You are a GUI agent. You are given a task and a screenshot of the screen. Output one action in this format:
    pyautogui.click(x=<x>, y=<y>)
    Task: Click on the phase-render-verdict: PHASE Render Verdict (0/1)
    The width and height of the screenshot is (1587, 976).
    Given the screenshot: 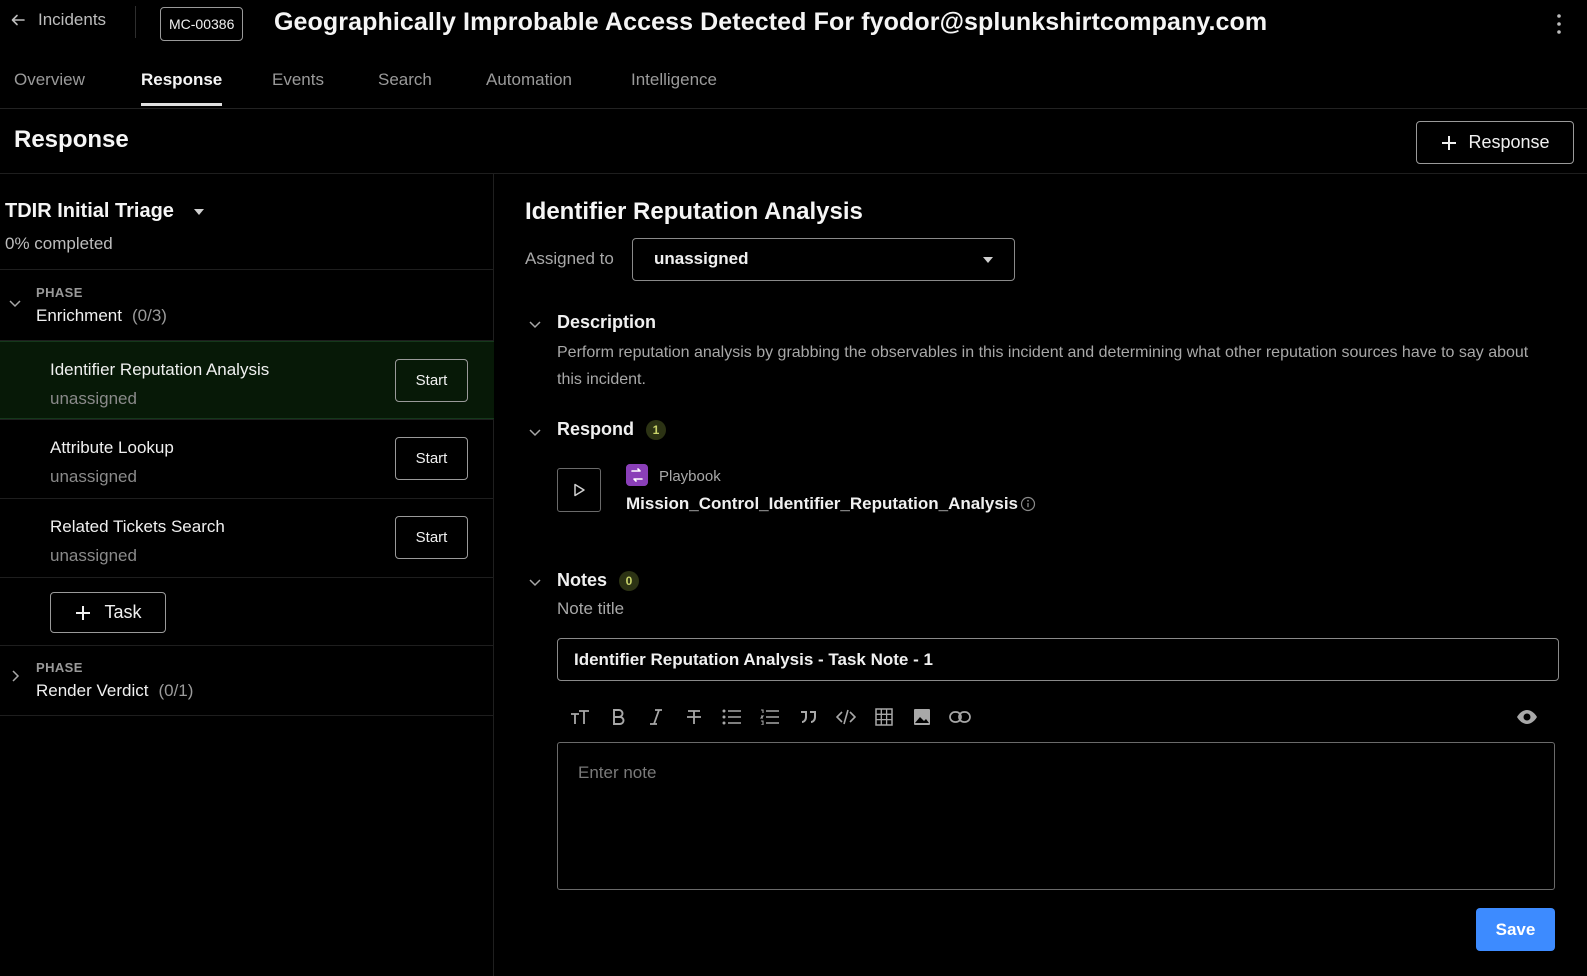 What is the action you would take?
    pyautogui.click(x=247, y=681)
    